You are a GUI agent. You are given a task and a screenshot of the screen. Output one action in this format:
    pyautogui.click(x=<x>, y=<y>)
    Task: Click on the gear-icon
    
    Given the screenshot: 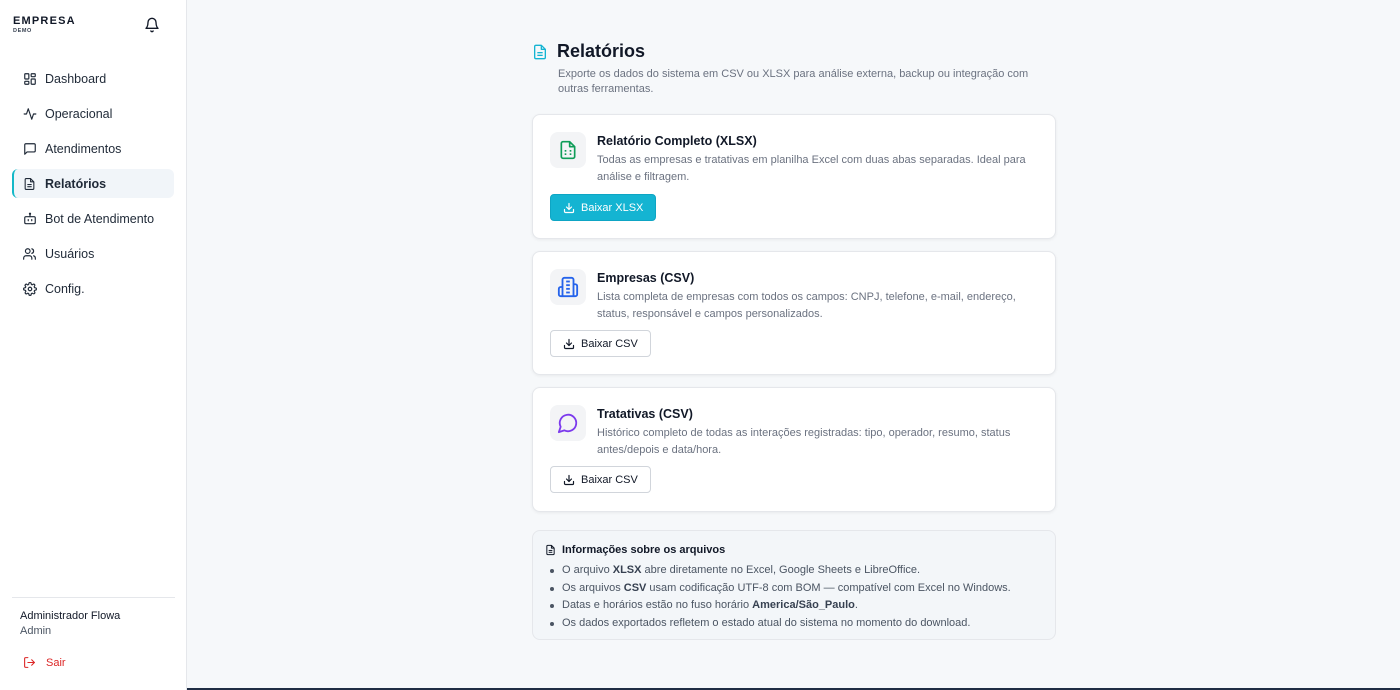 What is the action you would take?
    pyautogui.click(x=29, y=288)
    